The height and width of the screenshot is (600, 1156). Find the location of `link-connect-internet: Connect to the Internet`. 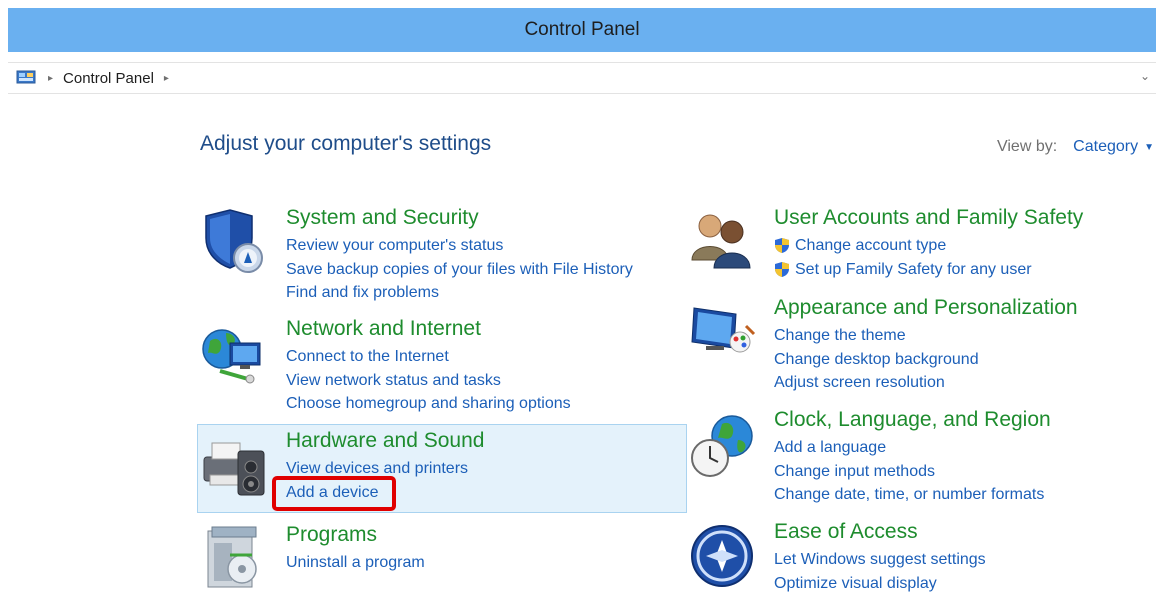

link-connect-internet: Connect to the Internet is located at coordinates (428, 357).